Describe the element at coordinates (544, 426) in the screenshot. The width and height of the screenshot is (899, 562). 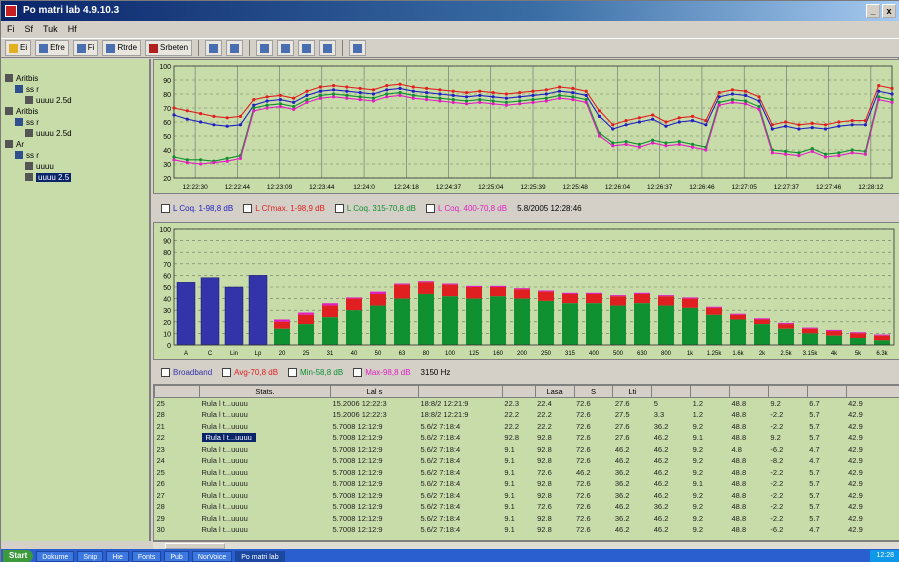
I see `cell-value: 22.2` at that location.